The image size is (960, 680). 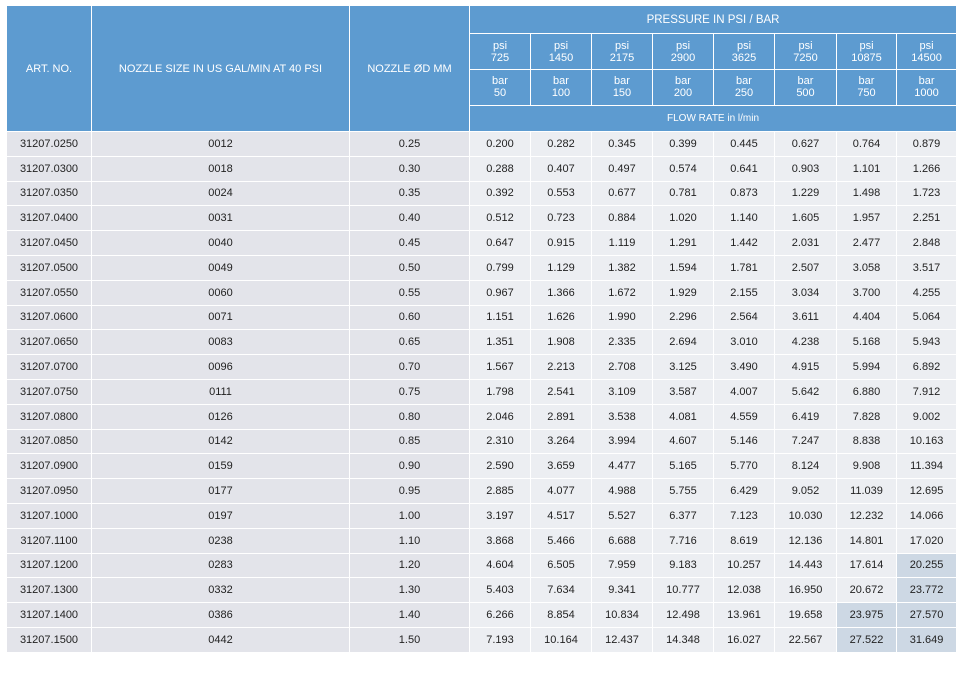 What do you see at coordinates (683, 193) in the screenshot?
I see `flow-rate-cell: 0.781` at bounding box center [683, 193].